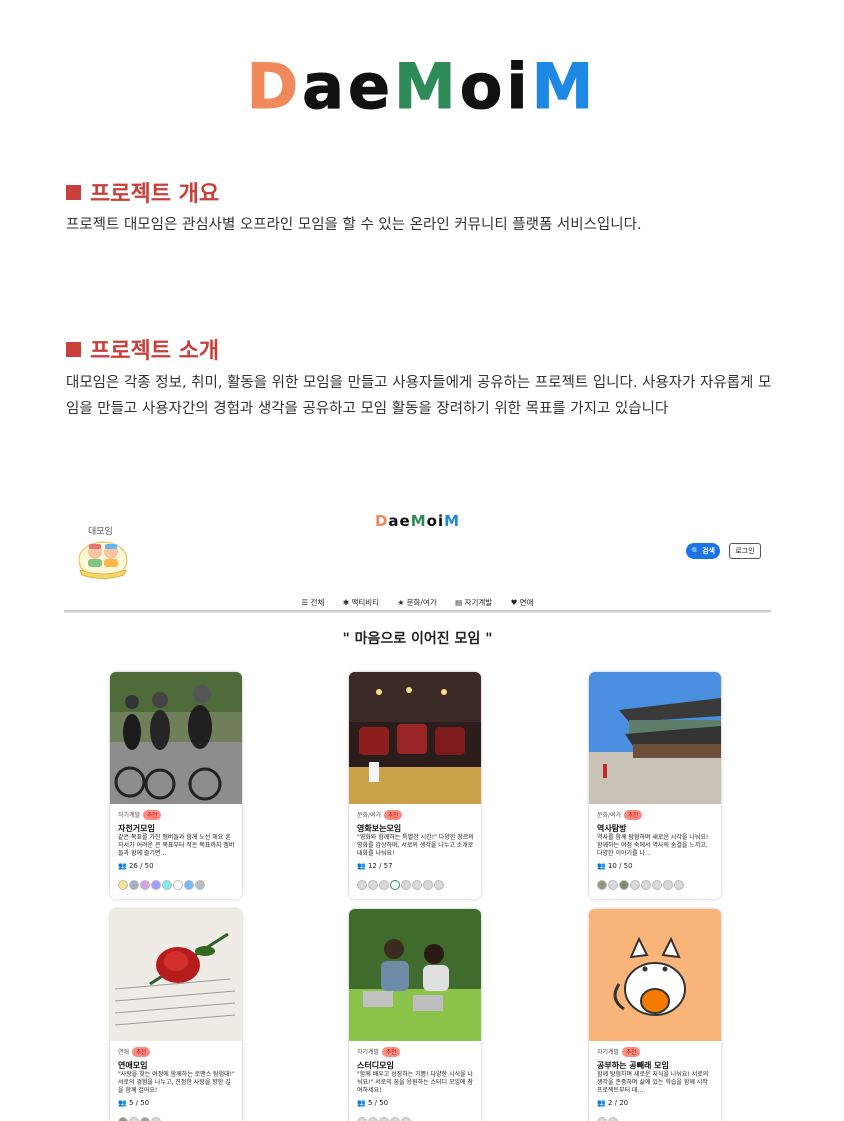 Image resolution: width=844 pixels, height=1121 pixels. Describe the element at coordinates (136, 828) in the screenshot. I see `card-title: 자전거모임` at that location.